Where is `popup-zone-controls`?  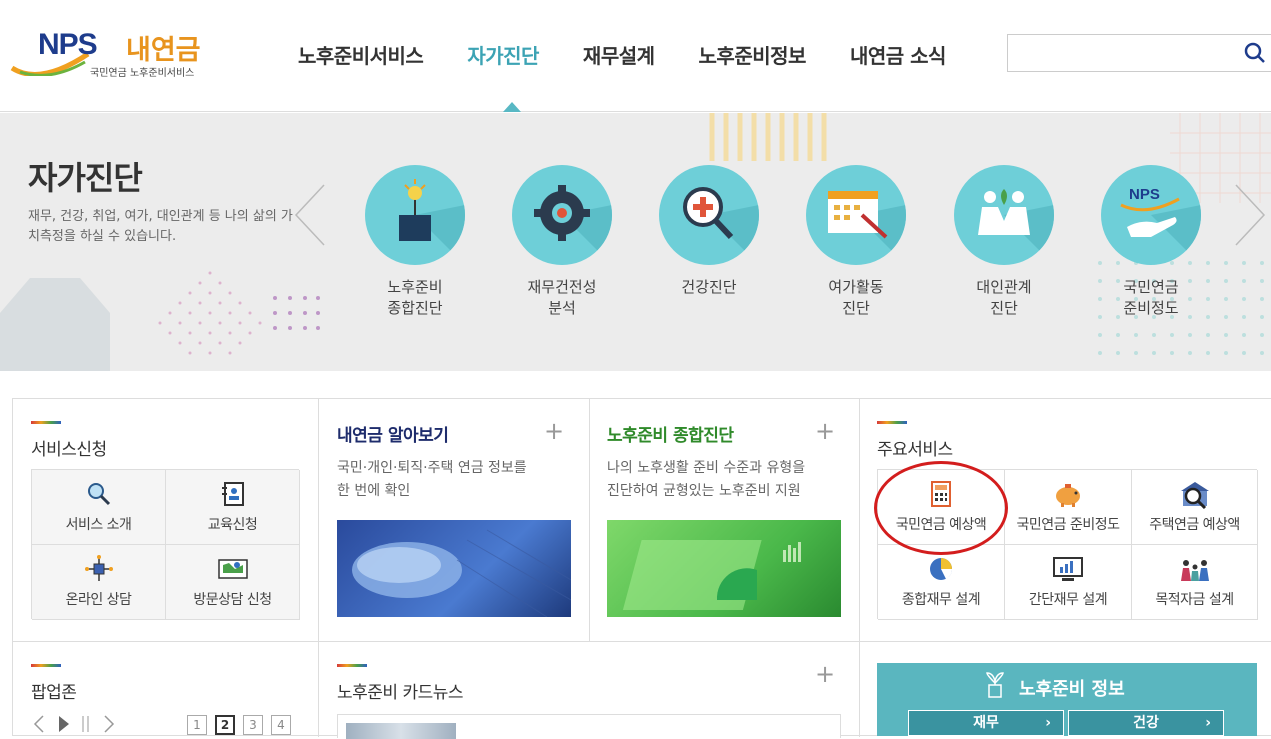
popup-zone-controls is located at coordinates (74, 724).